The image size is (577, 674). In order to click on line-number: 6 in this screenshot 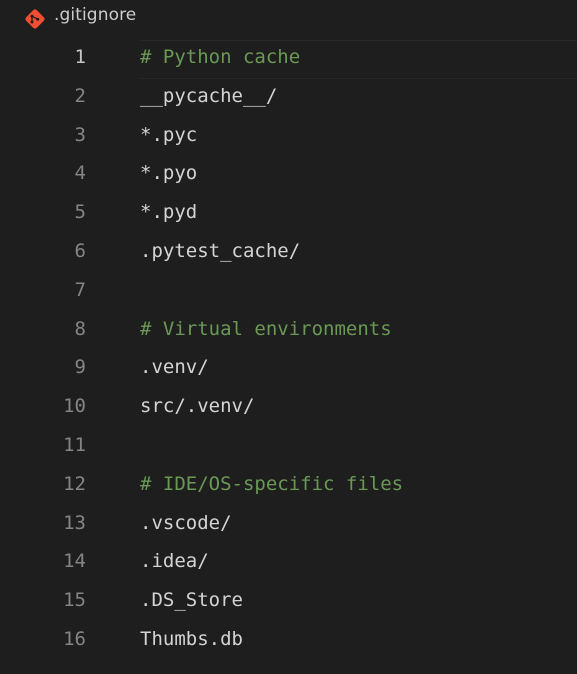, I will do `click(80, 250)`.